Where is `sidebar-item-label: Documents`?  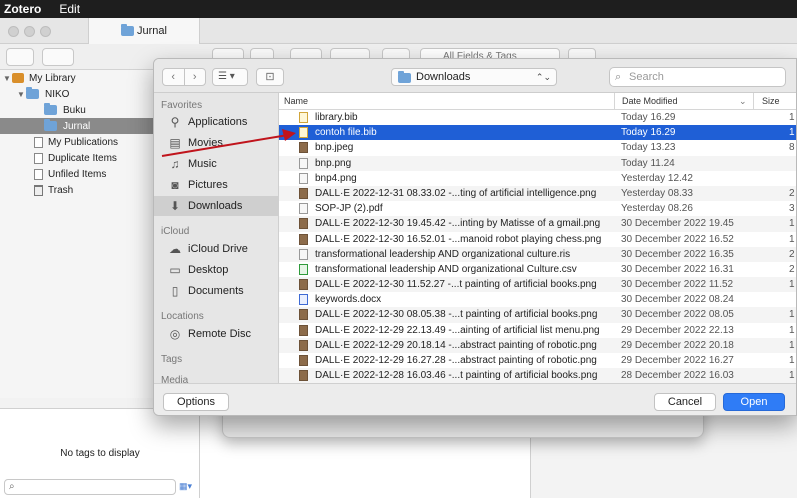 sidebar-item-label: Documents is located at coordinates (216, 291).